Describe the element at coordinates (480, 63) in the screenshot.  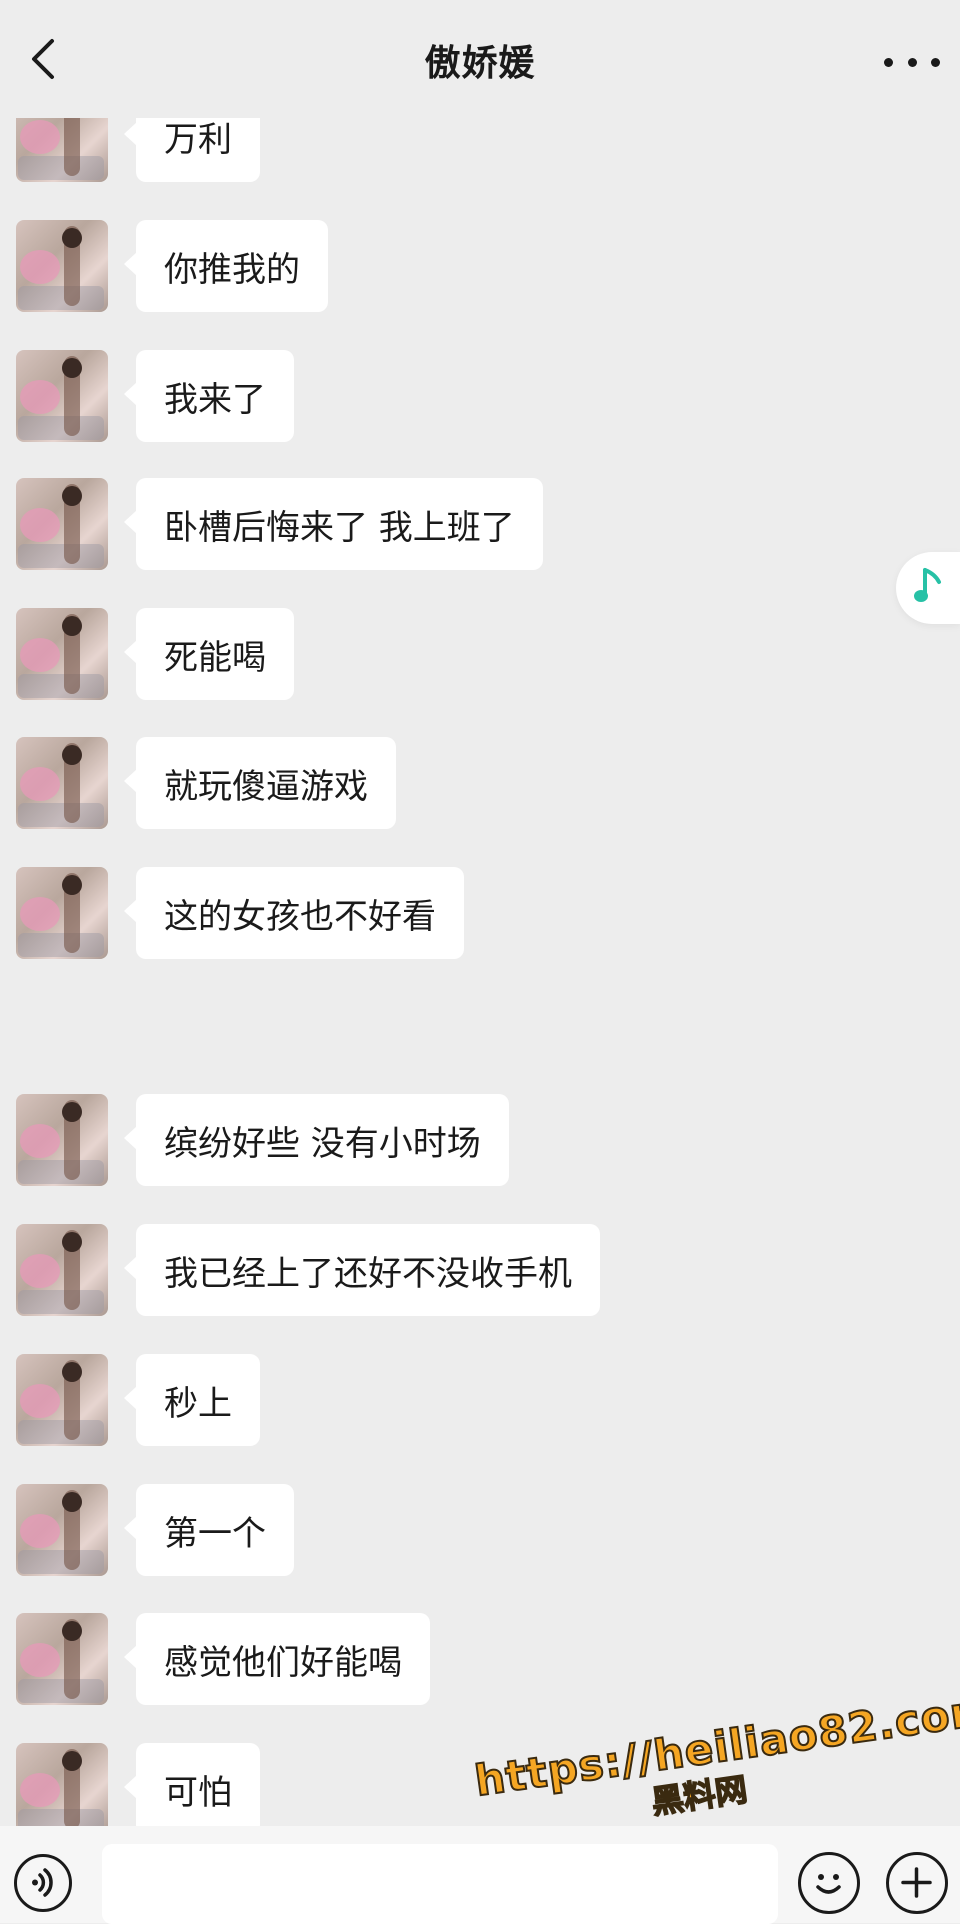
I see `chat-title: 傲娇媛` at that location.